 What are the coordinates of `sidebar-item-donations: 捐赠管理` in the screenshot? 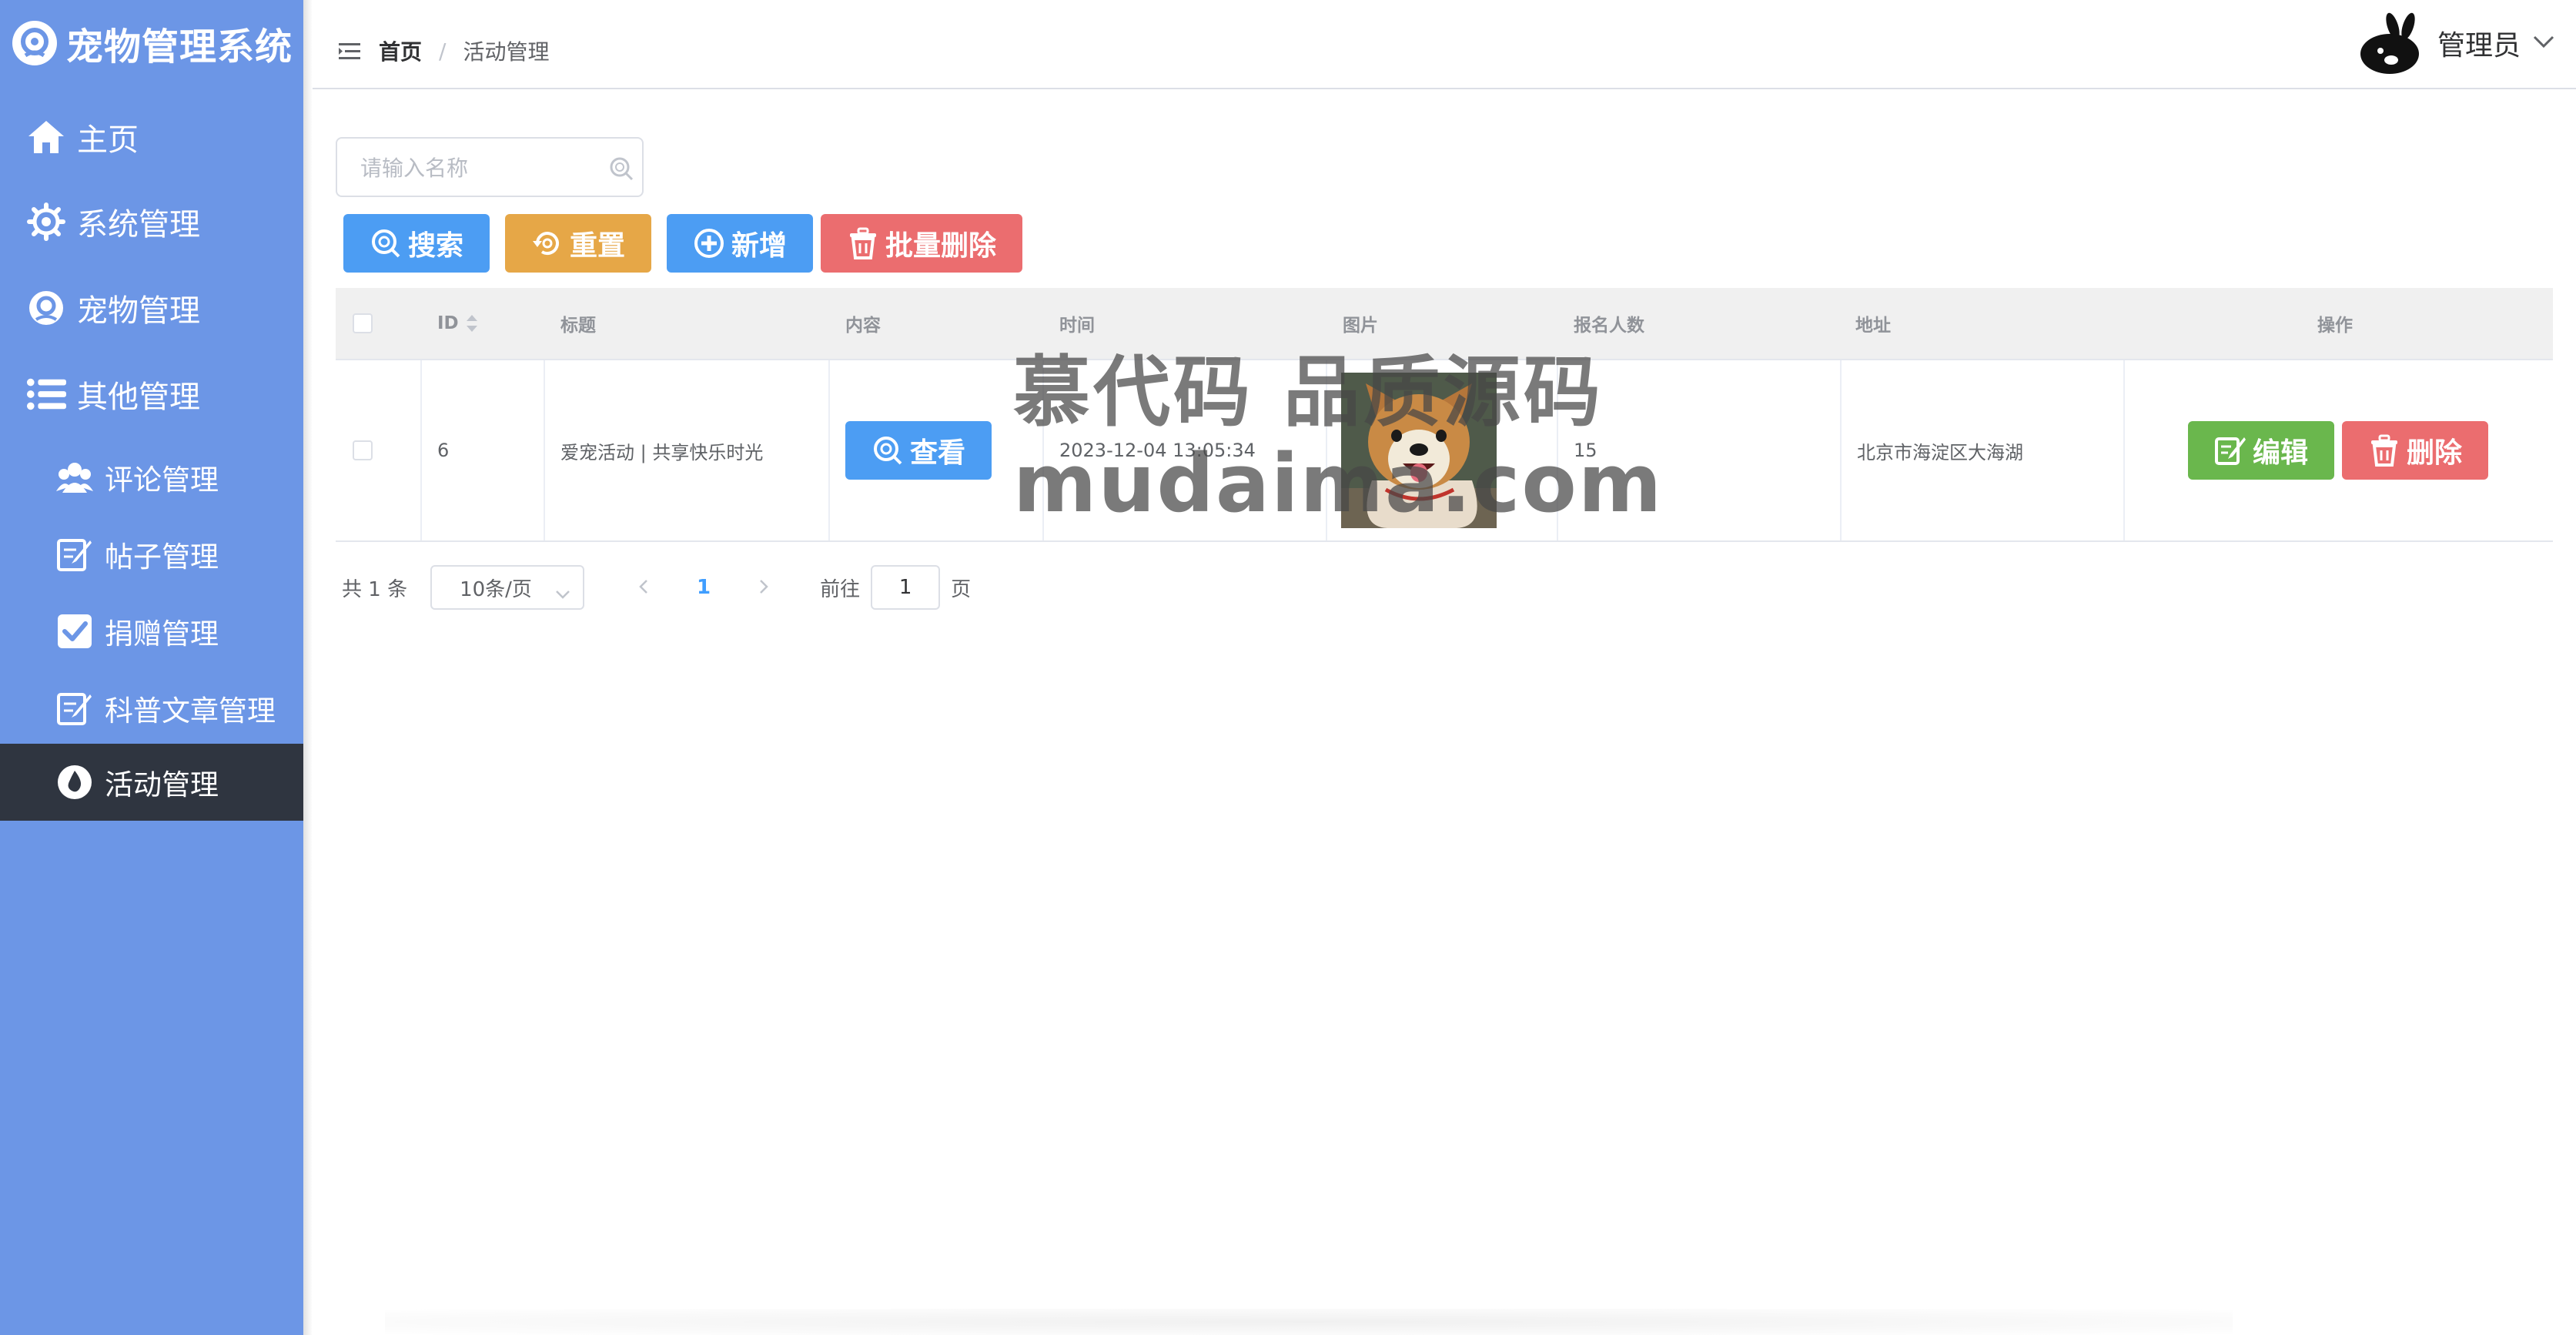 It's located at (151, 631).